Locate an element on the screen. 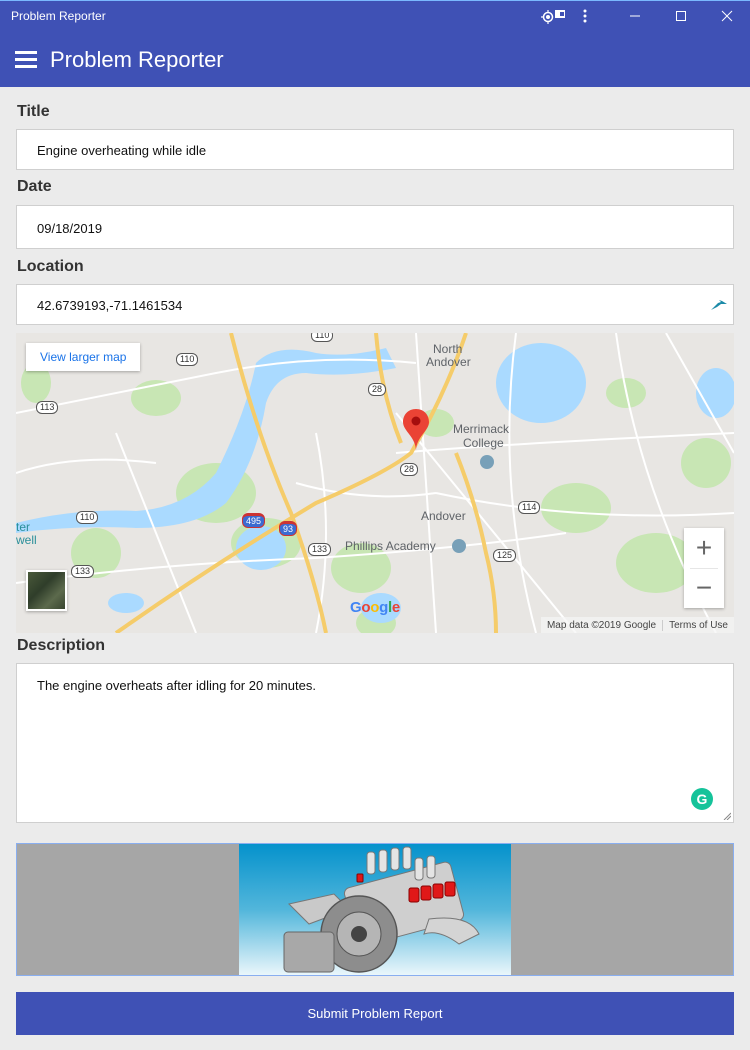 The height and width of the screenshot is (1050, 750). date-input-value: 09/18/2019 is located at coordinates (70, 228).